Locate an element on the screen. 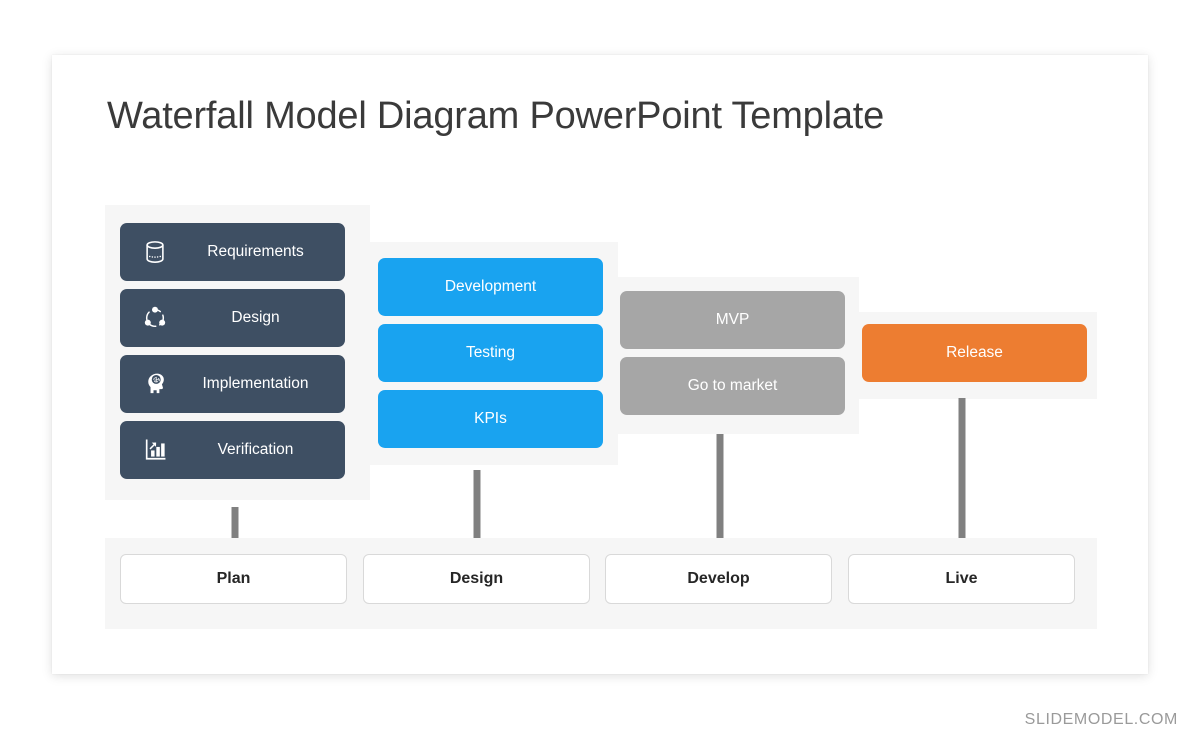 The image size is (1200, 743). card-label: KPIs is located at coordinates (490, 418).